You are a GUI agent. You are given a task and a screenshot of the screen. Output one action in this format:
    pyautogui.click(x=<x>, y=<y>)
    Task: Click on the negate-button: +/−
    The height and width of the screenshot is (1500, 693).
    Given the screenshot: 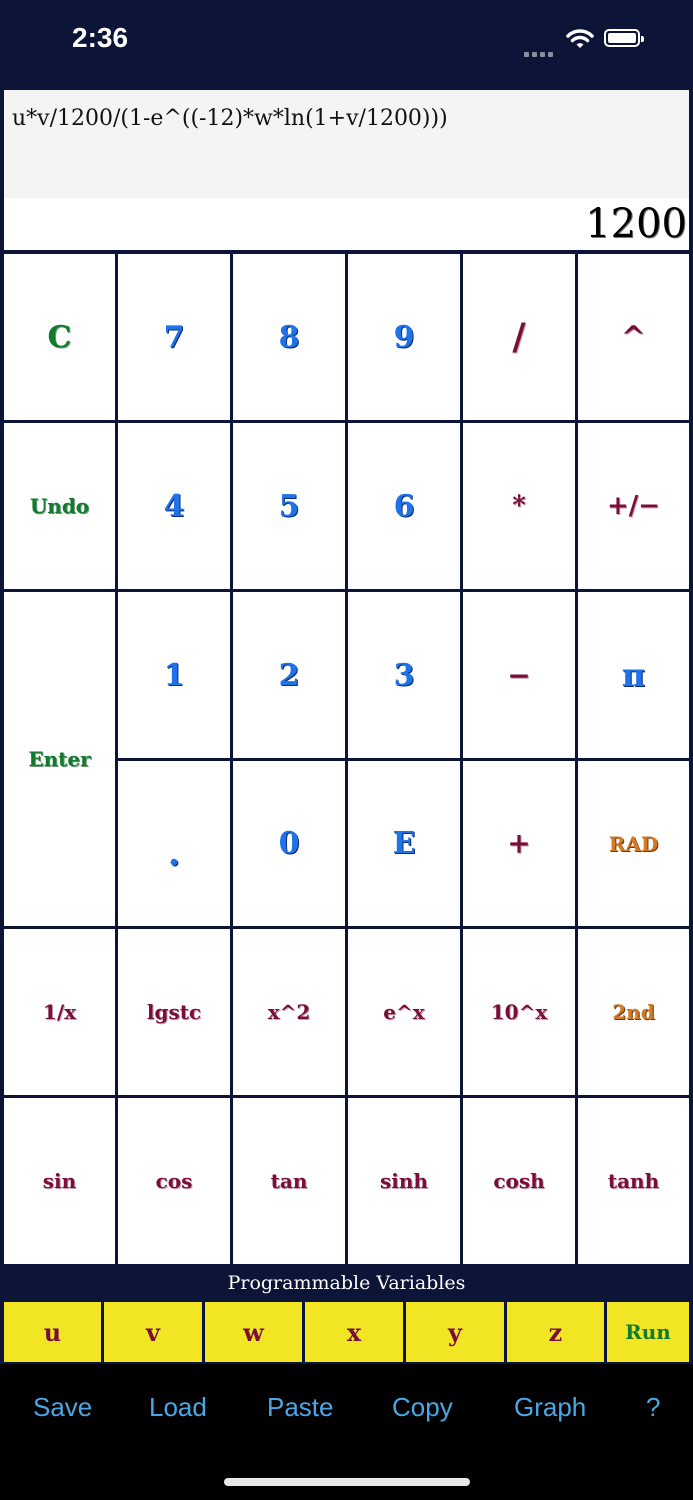 What is the action you would take?
    pyautogui.click(x=633, y=506)
    